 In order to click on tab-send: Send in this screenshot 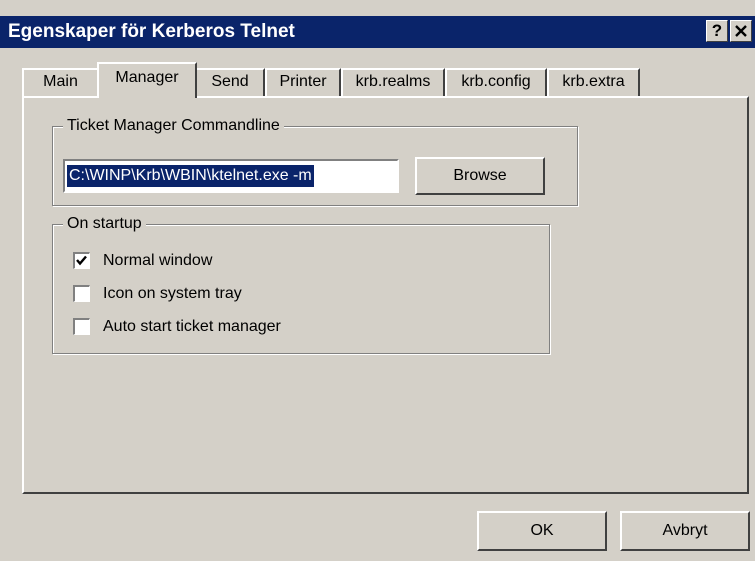, I will do `click(230, 82)`.